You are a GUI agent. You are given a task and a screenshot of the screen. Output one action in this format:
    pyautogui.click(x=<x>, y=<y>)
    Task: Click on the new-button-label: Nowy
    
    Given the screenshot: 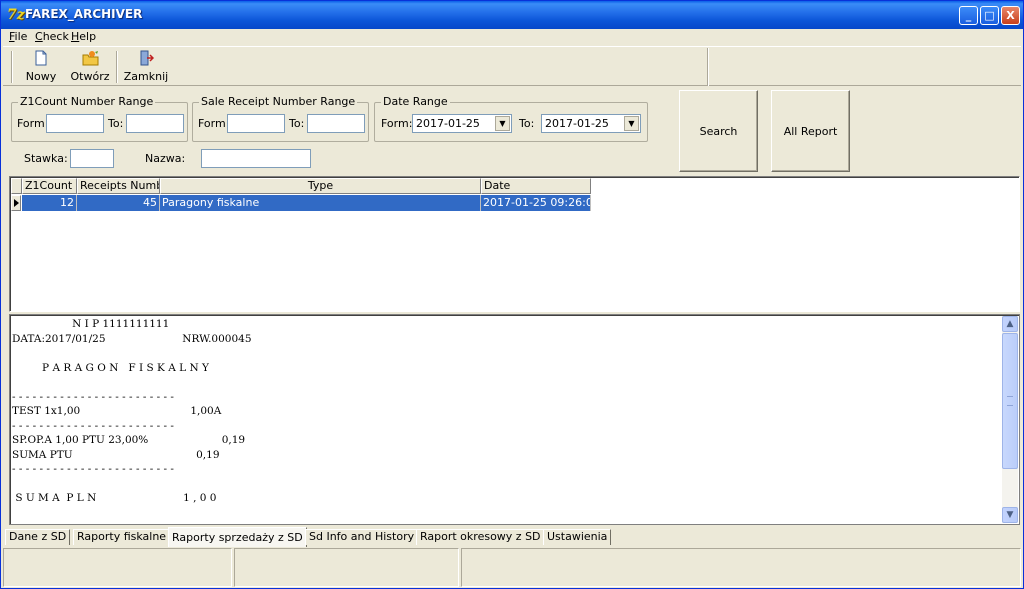 What is the action you would take?
    pyautogui.click(x=41, y=76)
    